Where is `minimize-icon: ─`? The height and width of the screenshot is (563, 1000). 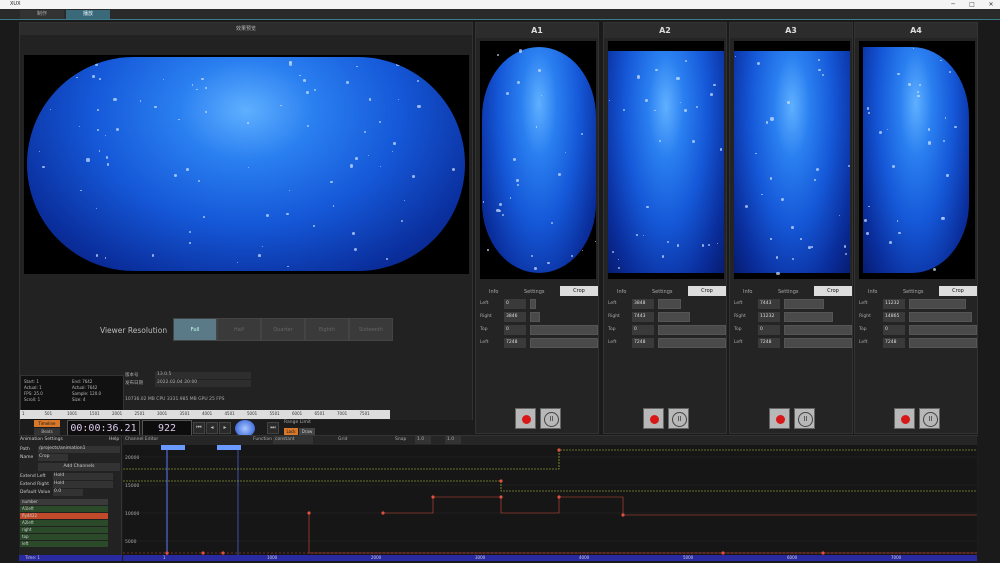
minimize-icon: ─ is located at coordinates (953, 4).